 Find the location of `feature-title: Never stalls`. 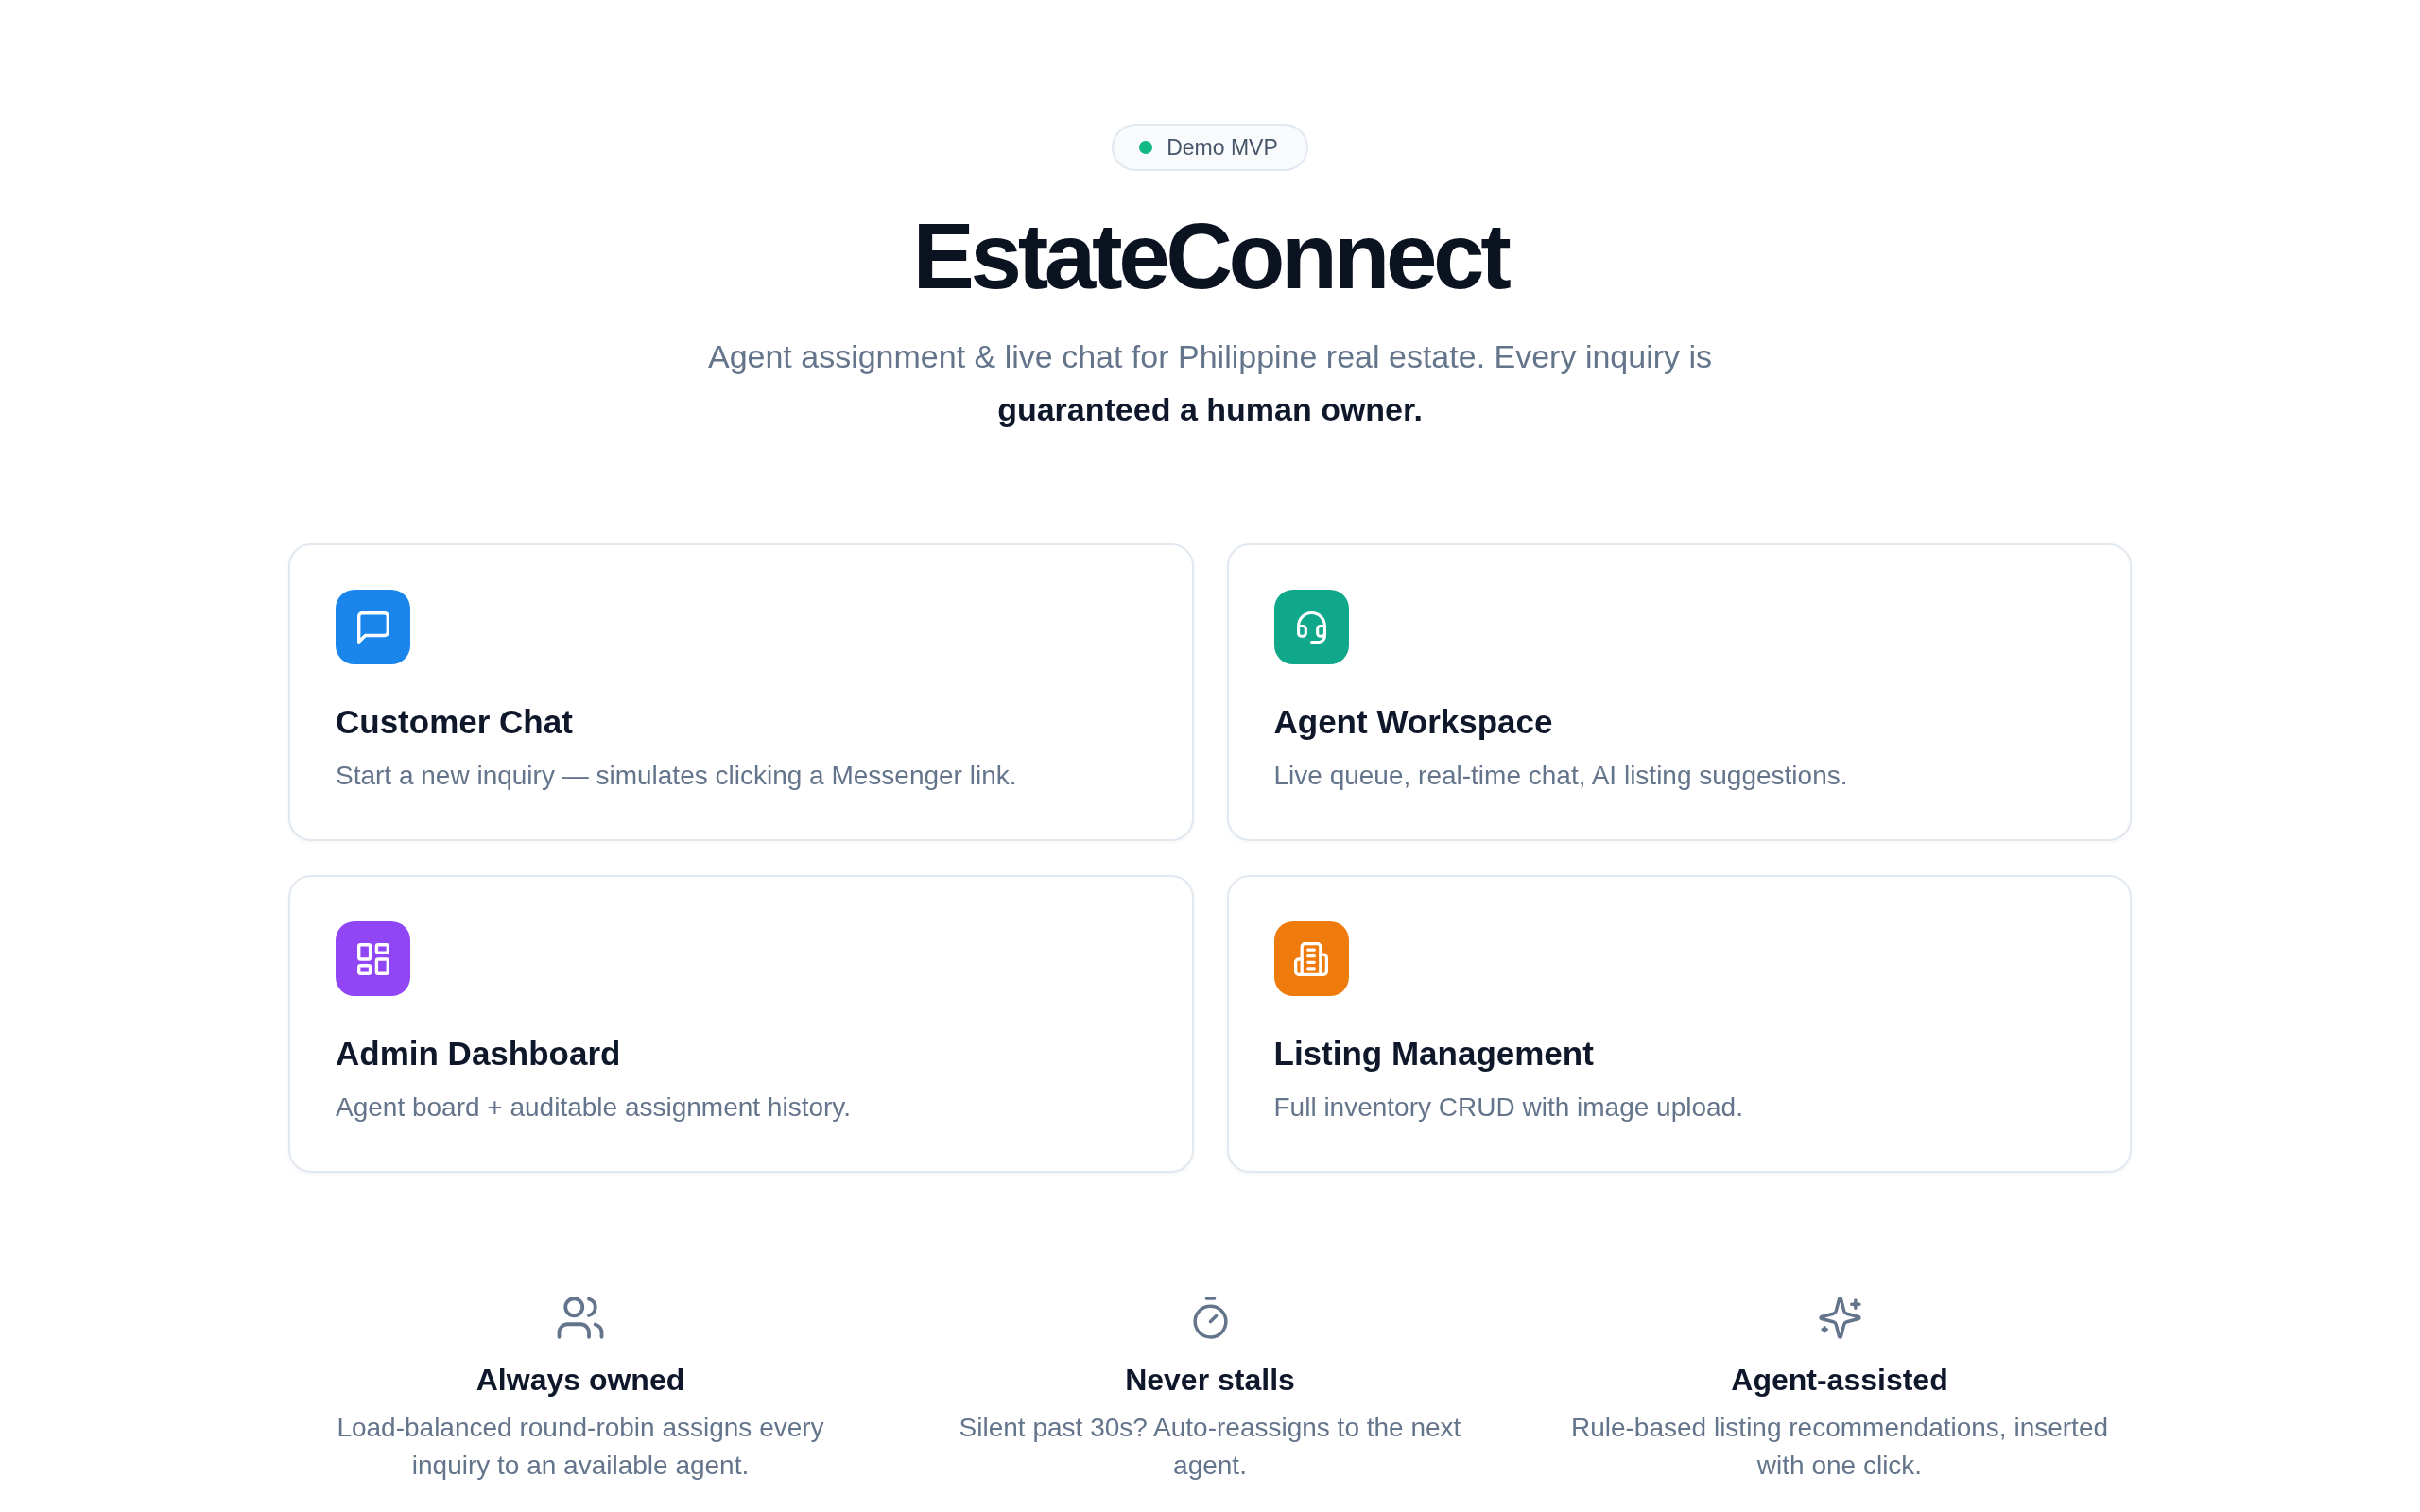

feature-title: Never stalls is located at coordinates (1210, 1380).